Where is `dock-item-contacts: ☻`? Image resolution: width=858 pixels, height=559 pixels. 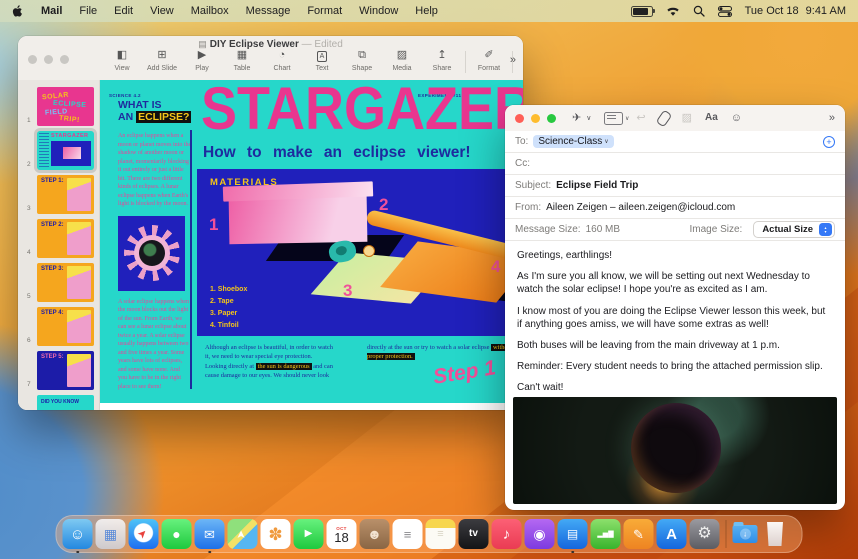
dock-item-contacts: ☻ is located at coordinates (374, 535).